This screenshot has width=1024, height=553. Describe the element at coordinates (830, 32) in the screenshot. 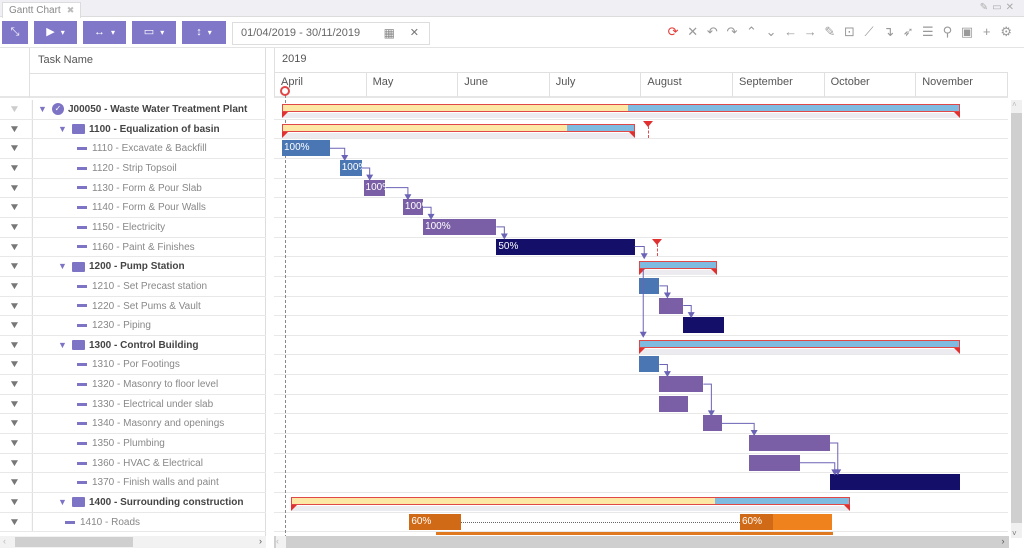

I see `highlight-icon: ✎` at that location.